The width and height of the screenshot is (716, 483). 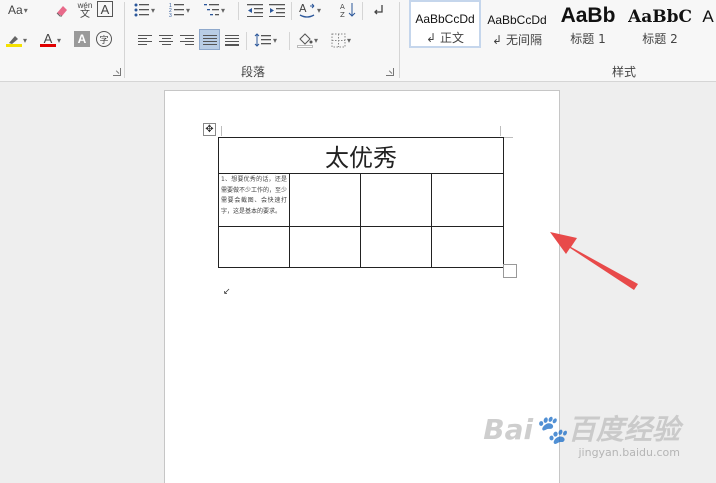 I want to click on watermark-url: jingyan.baidu.com, so click(x=629, y=452).